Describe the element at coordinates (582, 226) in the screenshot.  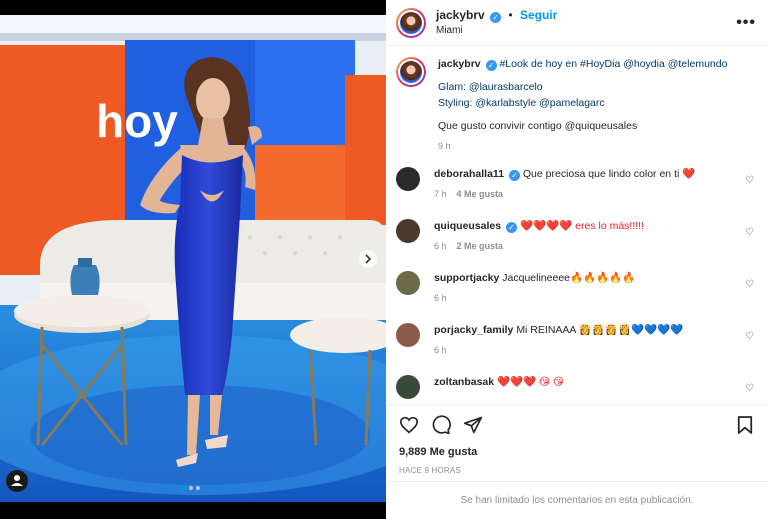
I see `comment-text: ❤️❤️❤️❤️ eres lo más!!!!!` at that location.